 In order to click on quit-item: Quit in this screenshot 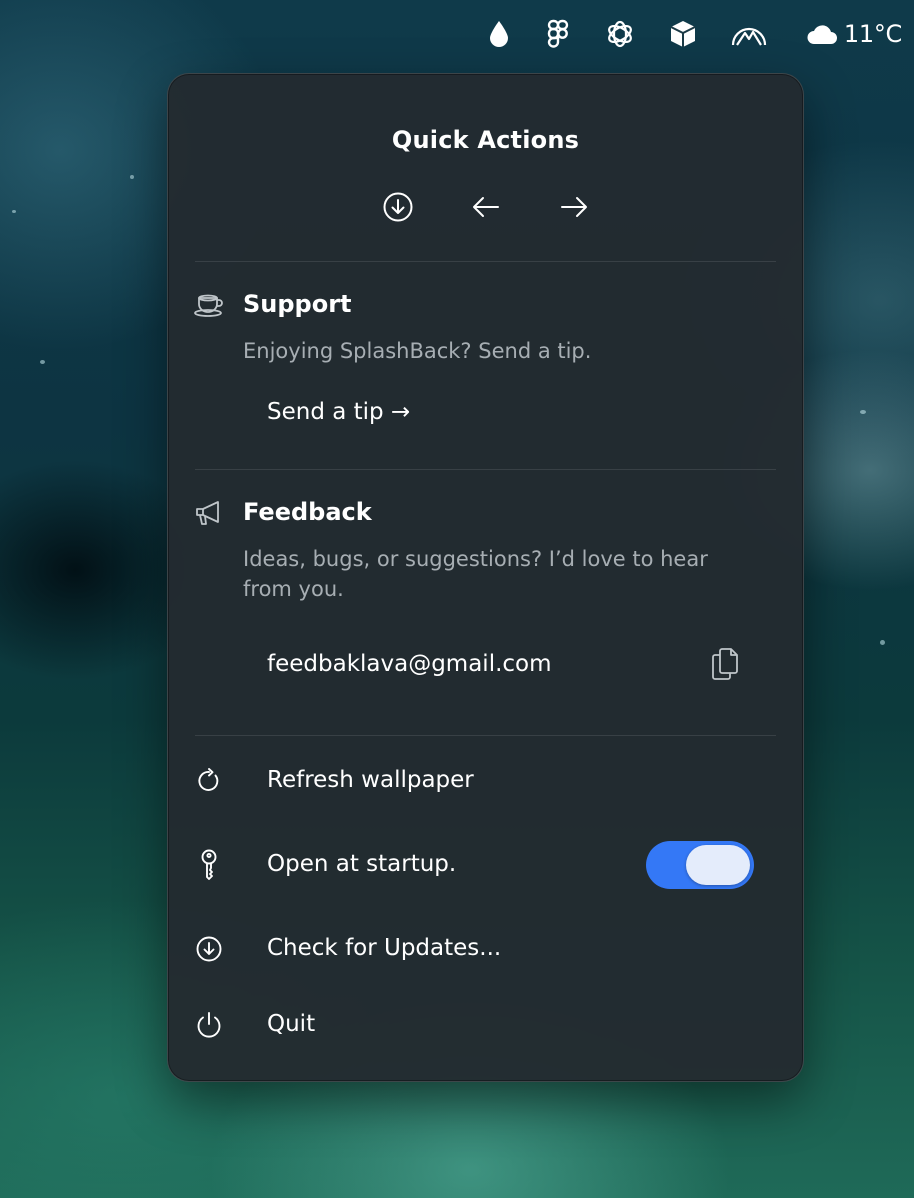, I will do `click(485, 1025)`.